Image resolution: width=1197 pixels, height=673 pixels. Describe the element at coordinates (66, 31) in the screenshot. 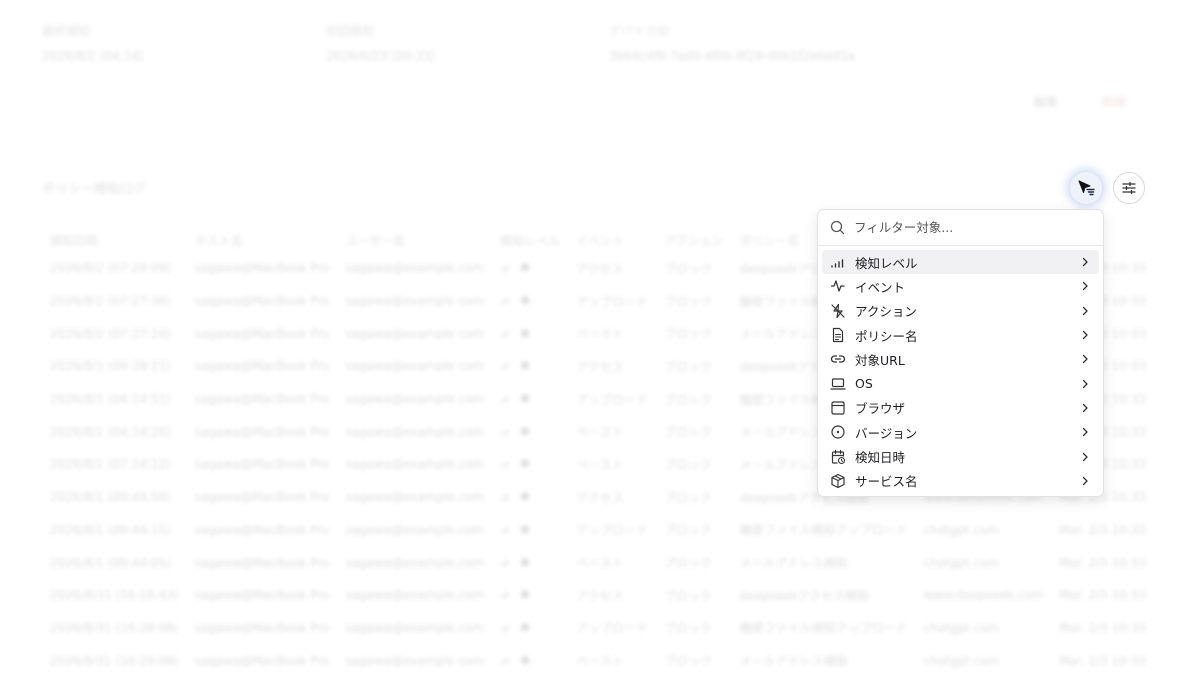

I see `info-label: 最終検知` at that location.